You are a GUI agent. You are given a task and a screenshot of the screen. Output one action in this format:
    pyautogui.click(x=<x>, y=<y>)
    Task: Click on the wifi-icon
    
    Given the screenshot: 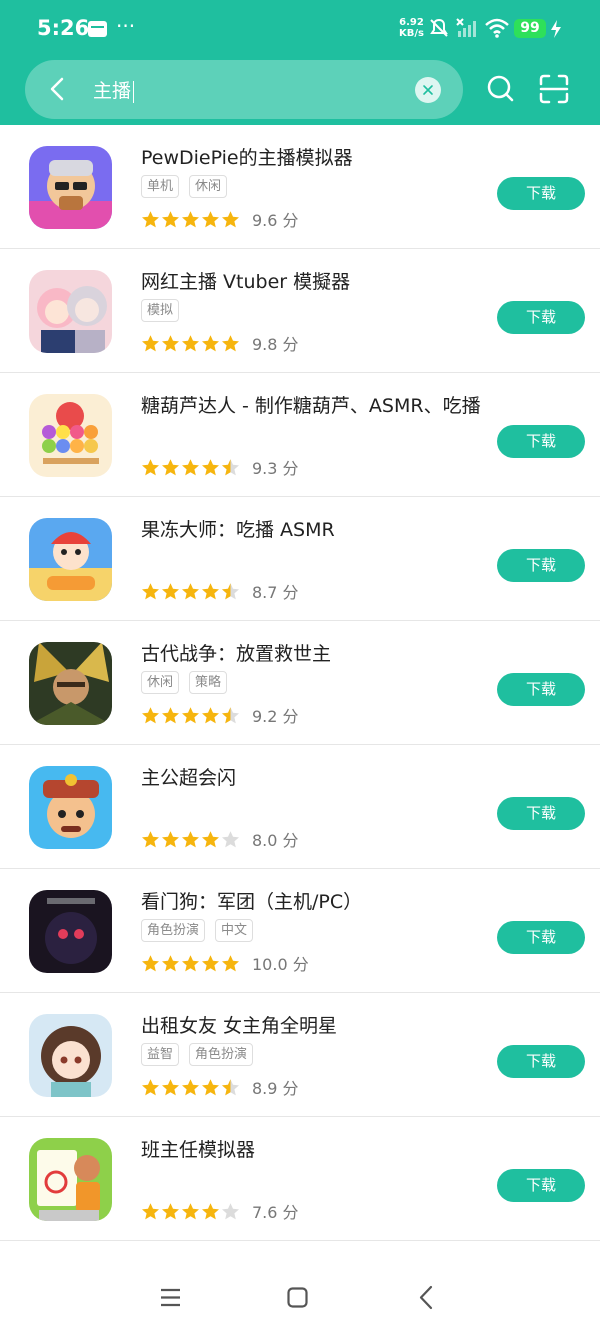 What is the action you would take?
    pyautogui.click(x=497, y=28)
    